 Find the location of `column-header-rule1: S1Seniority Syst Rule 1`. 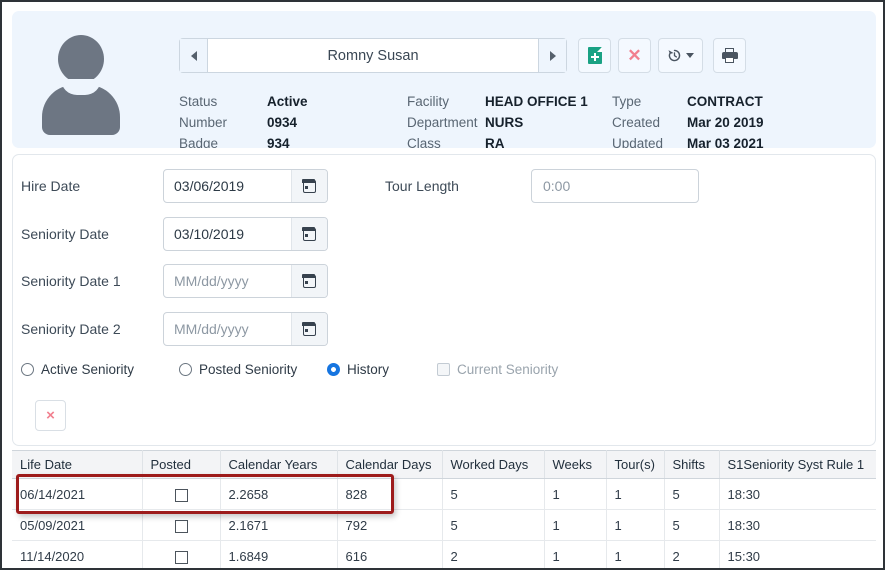

column-header-rule1: S1Seniority Syst Rule 1 is located at coordinates (797, 464).